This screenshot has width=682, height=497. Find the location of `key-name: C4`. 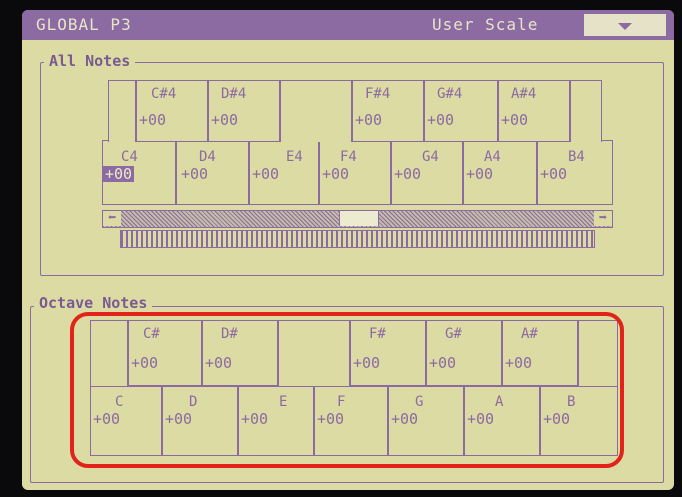

key-name: C4 is located at coordinates (129, 157).